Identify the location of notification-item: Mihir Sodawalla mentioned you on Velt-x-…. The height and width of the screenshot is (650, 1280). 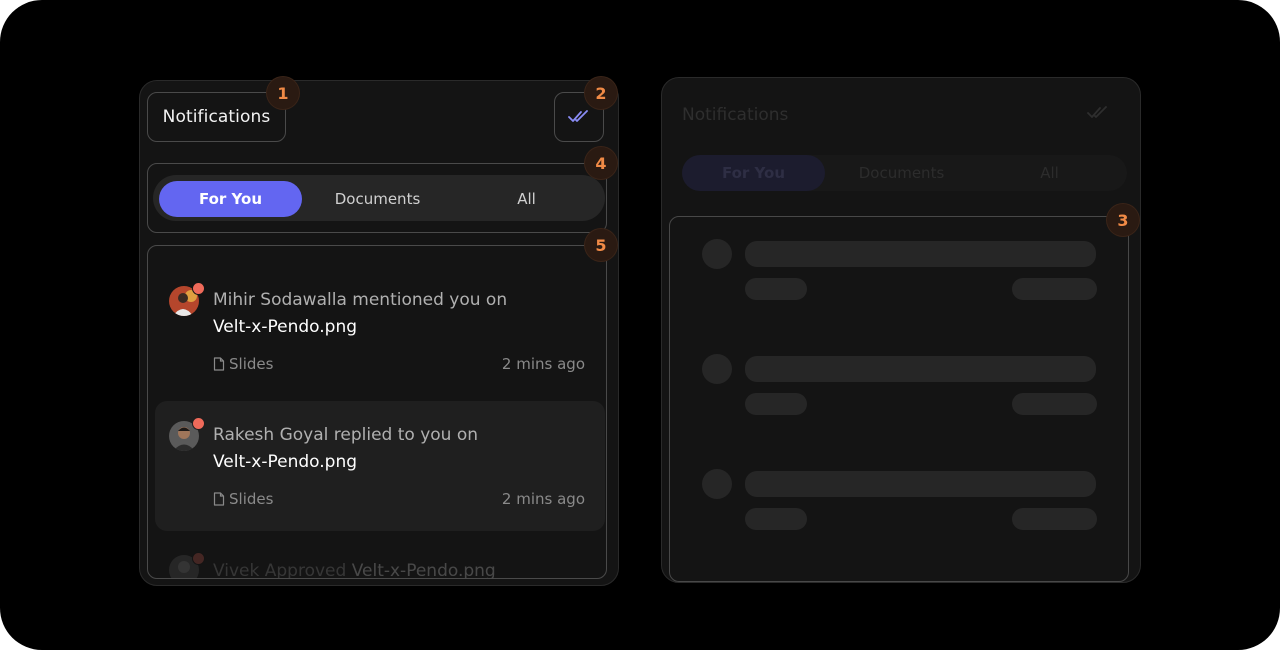
(380, 331).